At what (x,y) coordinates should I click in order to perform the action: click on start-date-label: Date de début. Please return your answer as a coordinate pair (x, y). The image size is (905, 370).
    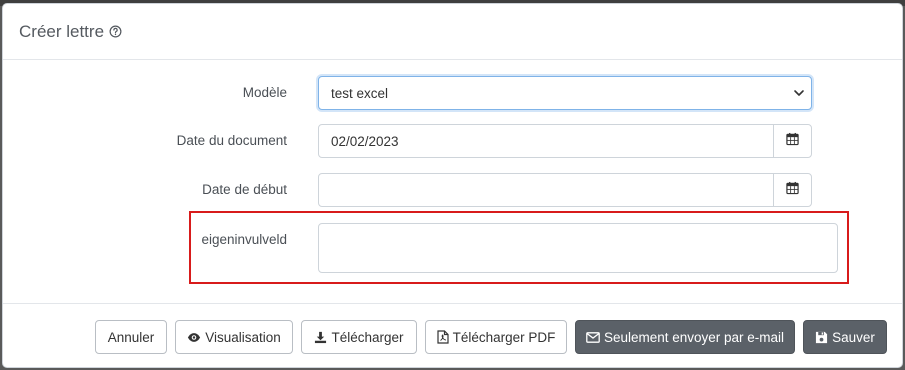
    Looking at the image, I should click on (244, 189).